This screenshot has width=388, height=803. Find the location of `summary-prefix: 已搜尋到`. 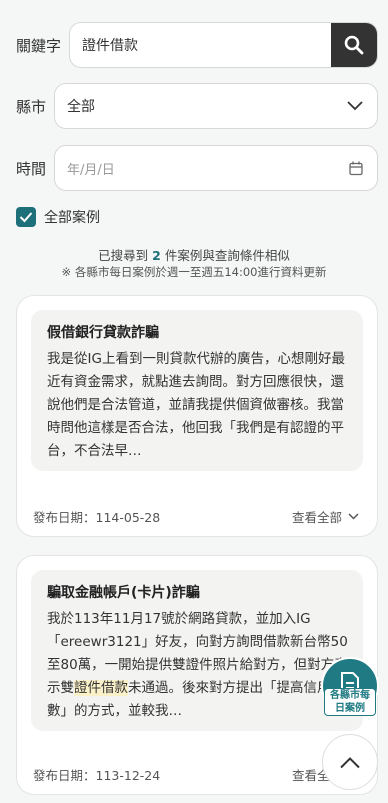

summary-prefix: 已搜尋到 is located at coordinates (125, 255).